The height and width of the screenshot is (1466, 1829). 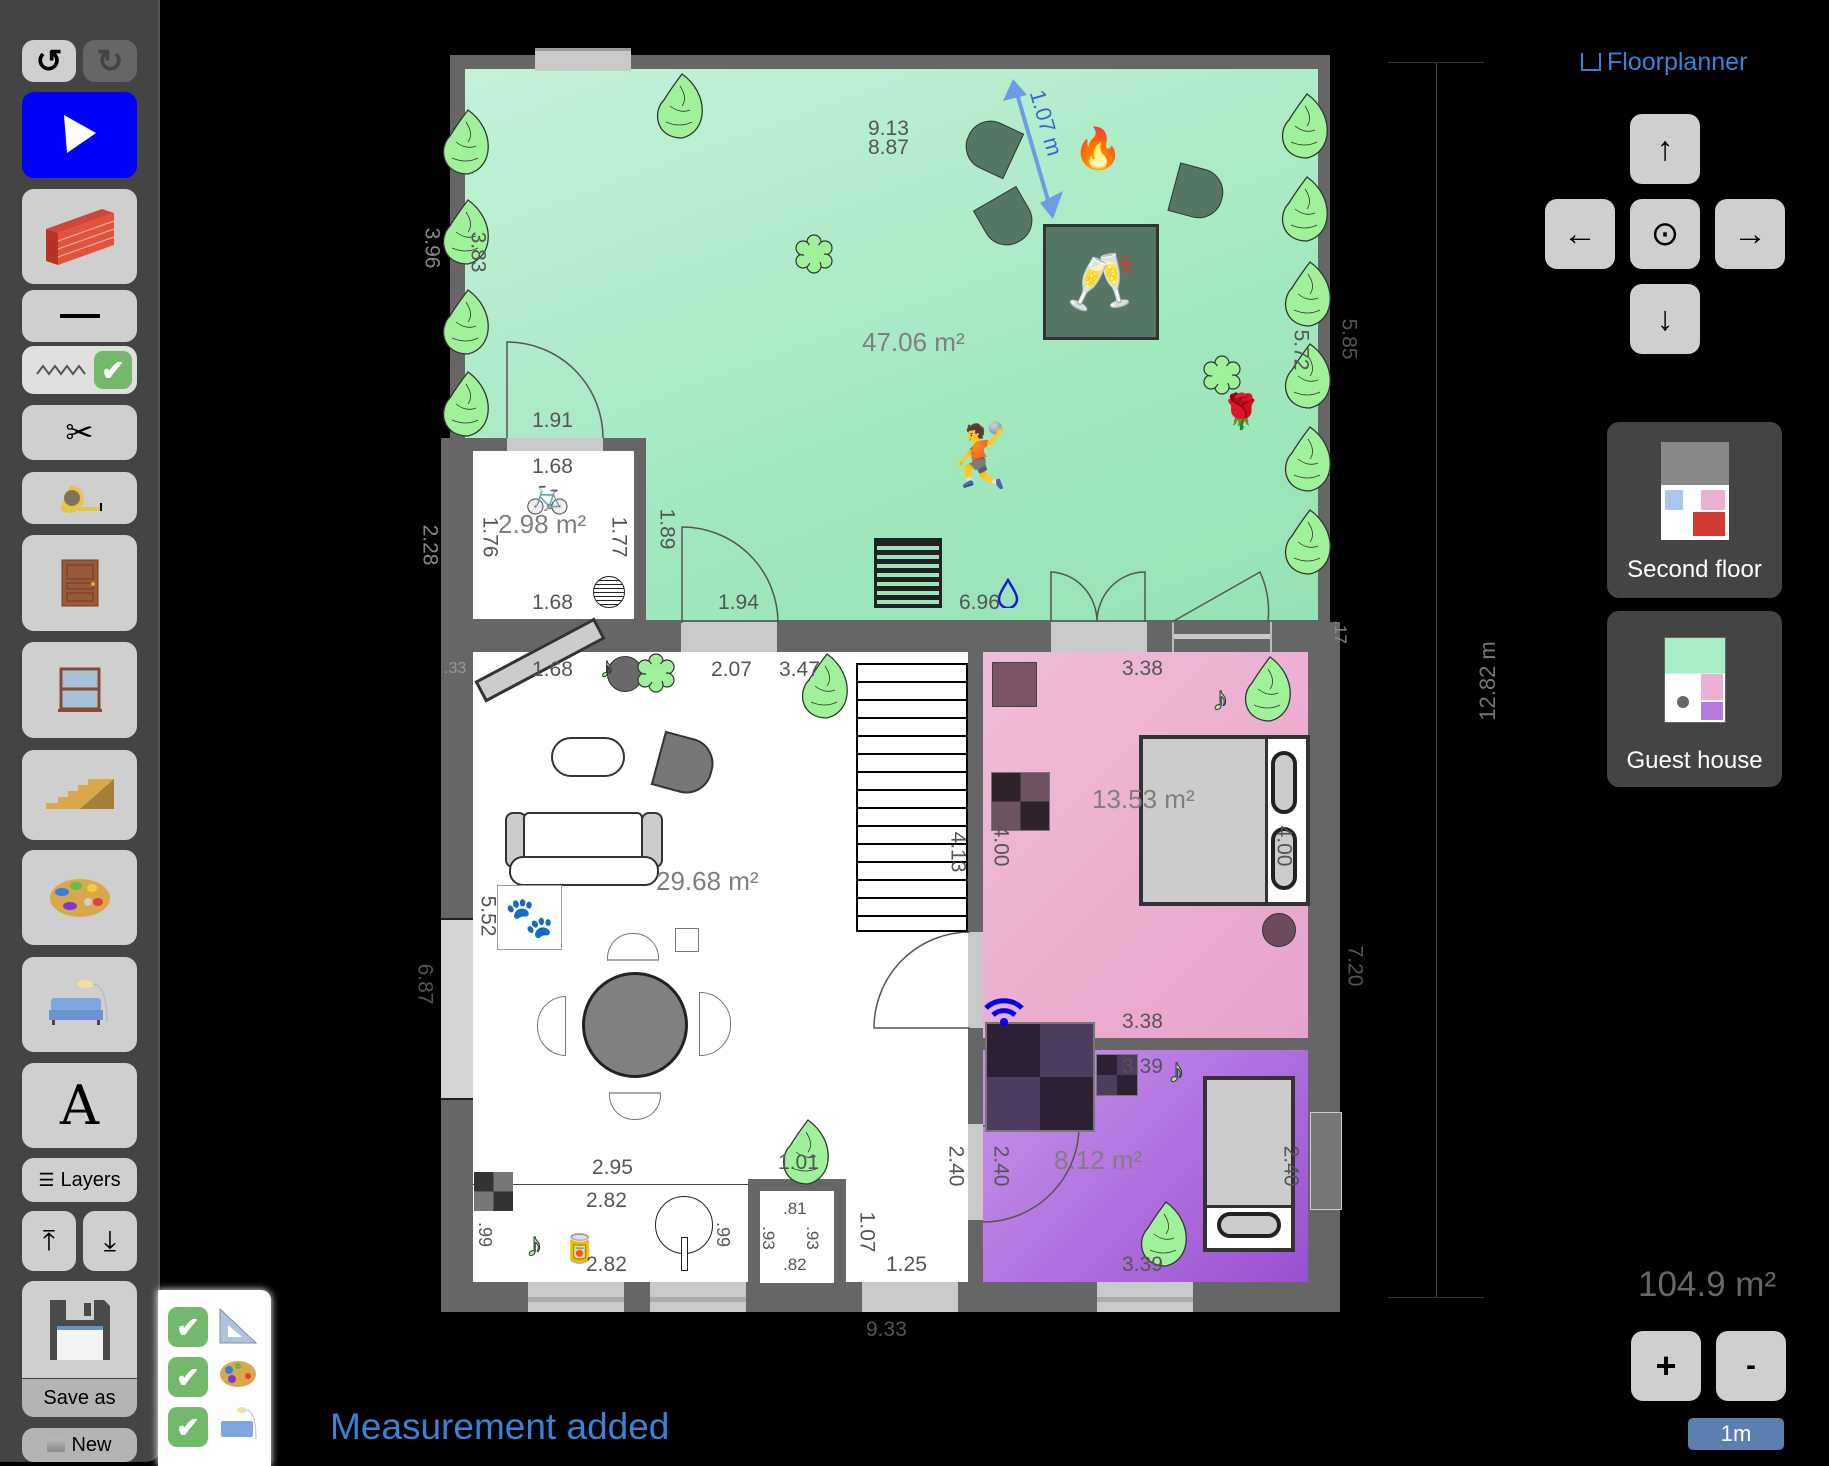 What do you see at coordinates (1666, 1366) in the screenshot?
I see `zoom-in-button: +` at bounding box center [1666, 1366].